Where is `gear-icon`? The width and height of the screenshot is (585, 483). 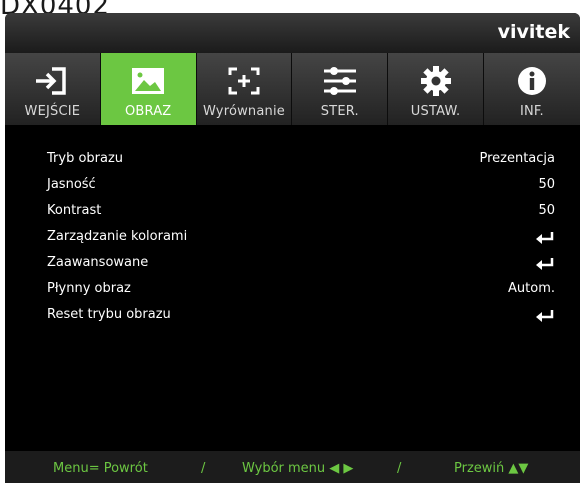 gear-icon is located at coordinates (435, 81).